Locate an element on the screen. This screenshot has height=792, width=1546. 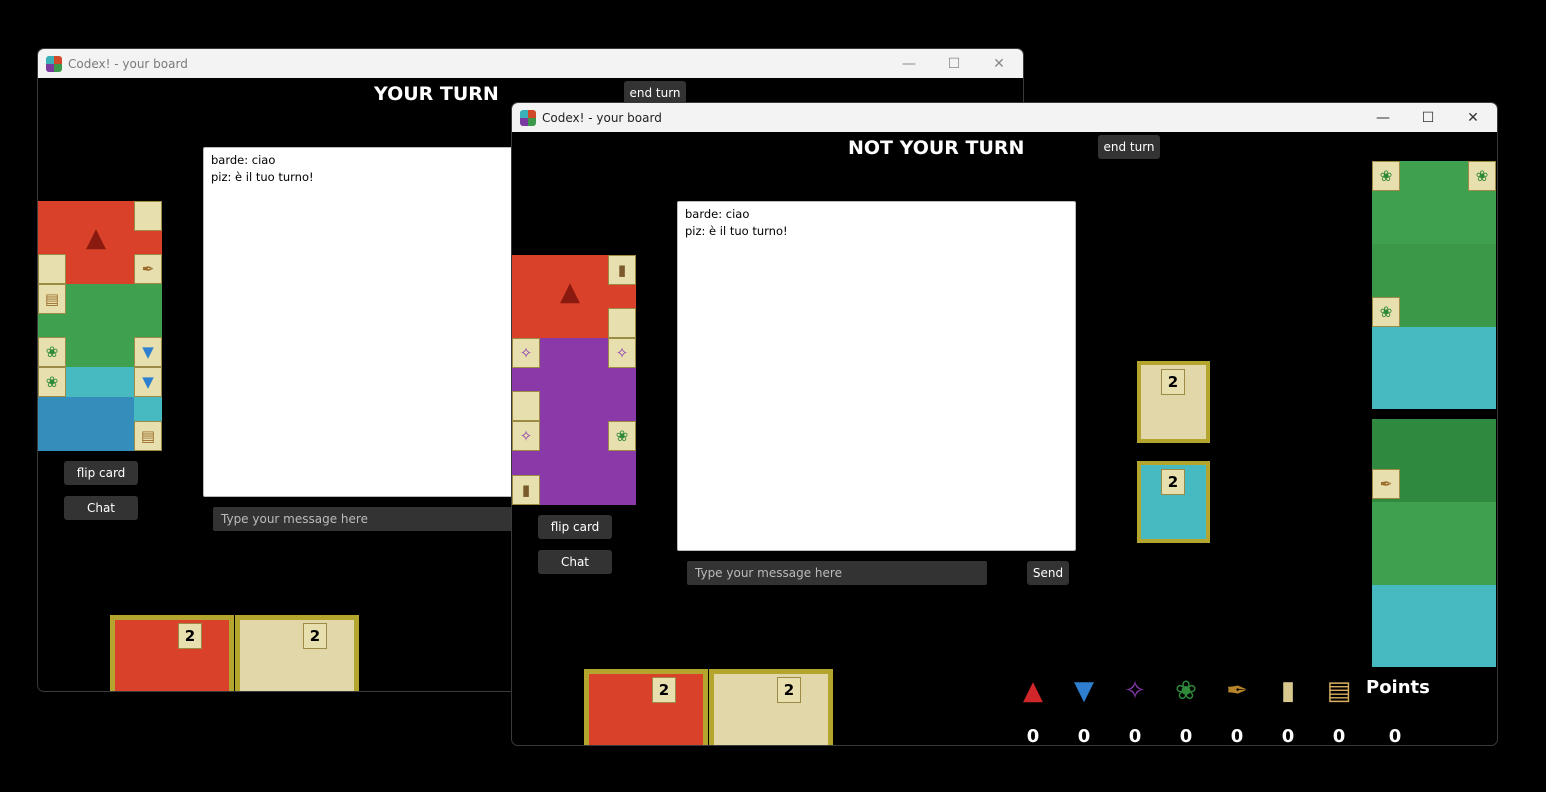
placed-card-insect: ✧ ✧ is located at coordinates (574, 379).